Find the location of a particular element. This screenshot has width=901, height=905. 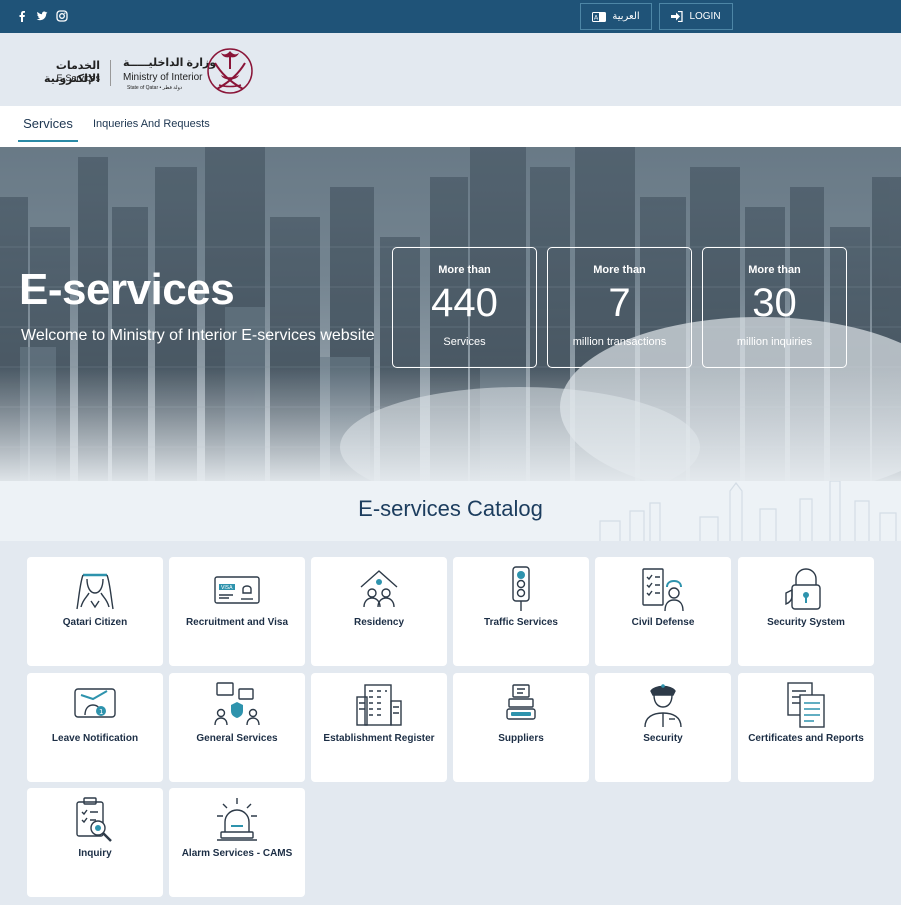

twitter-icon is located at coordinates (42, 15).